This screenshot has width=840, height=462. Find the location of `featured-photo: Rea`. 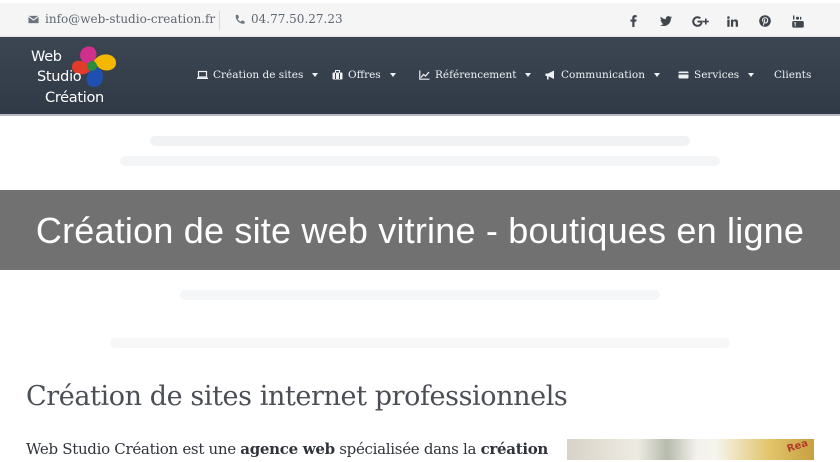

featured-photo: Rea is located at coordinates (690, 449).